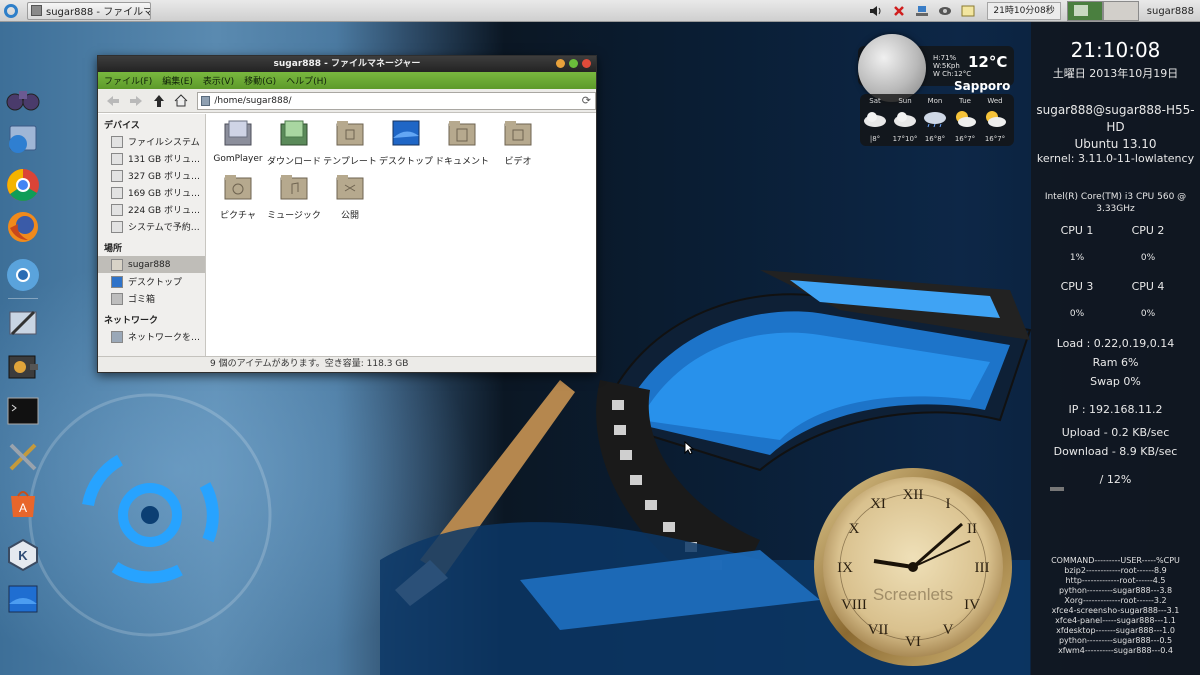  I want to click on terminal-icon, so click(23, 411).